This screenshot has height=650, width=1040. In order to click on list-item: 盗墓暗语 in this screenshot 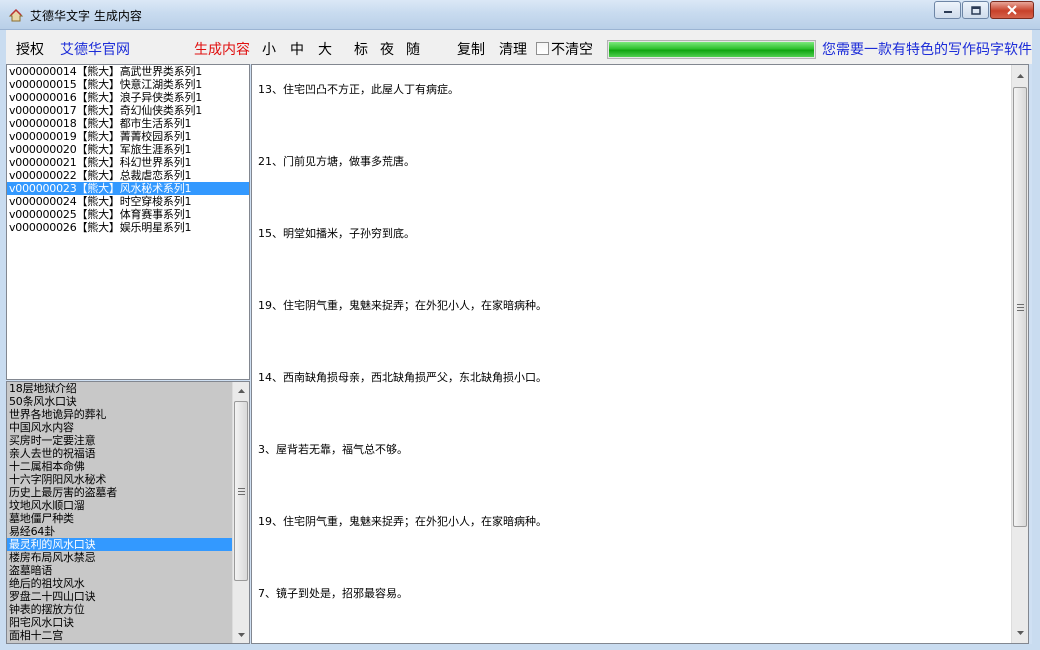, I will do `click(120, 570)`.